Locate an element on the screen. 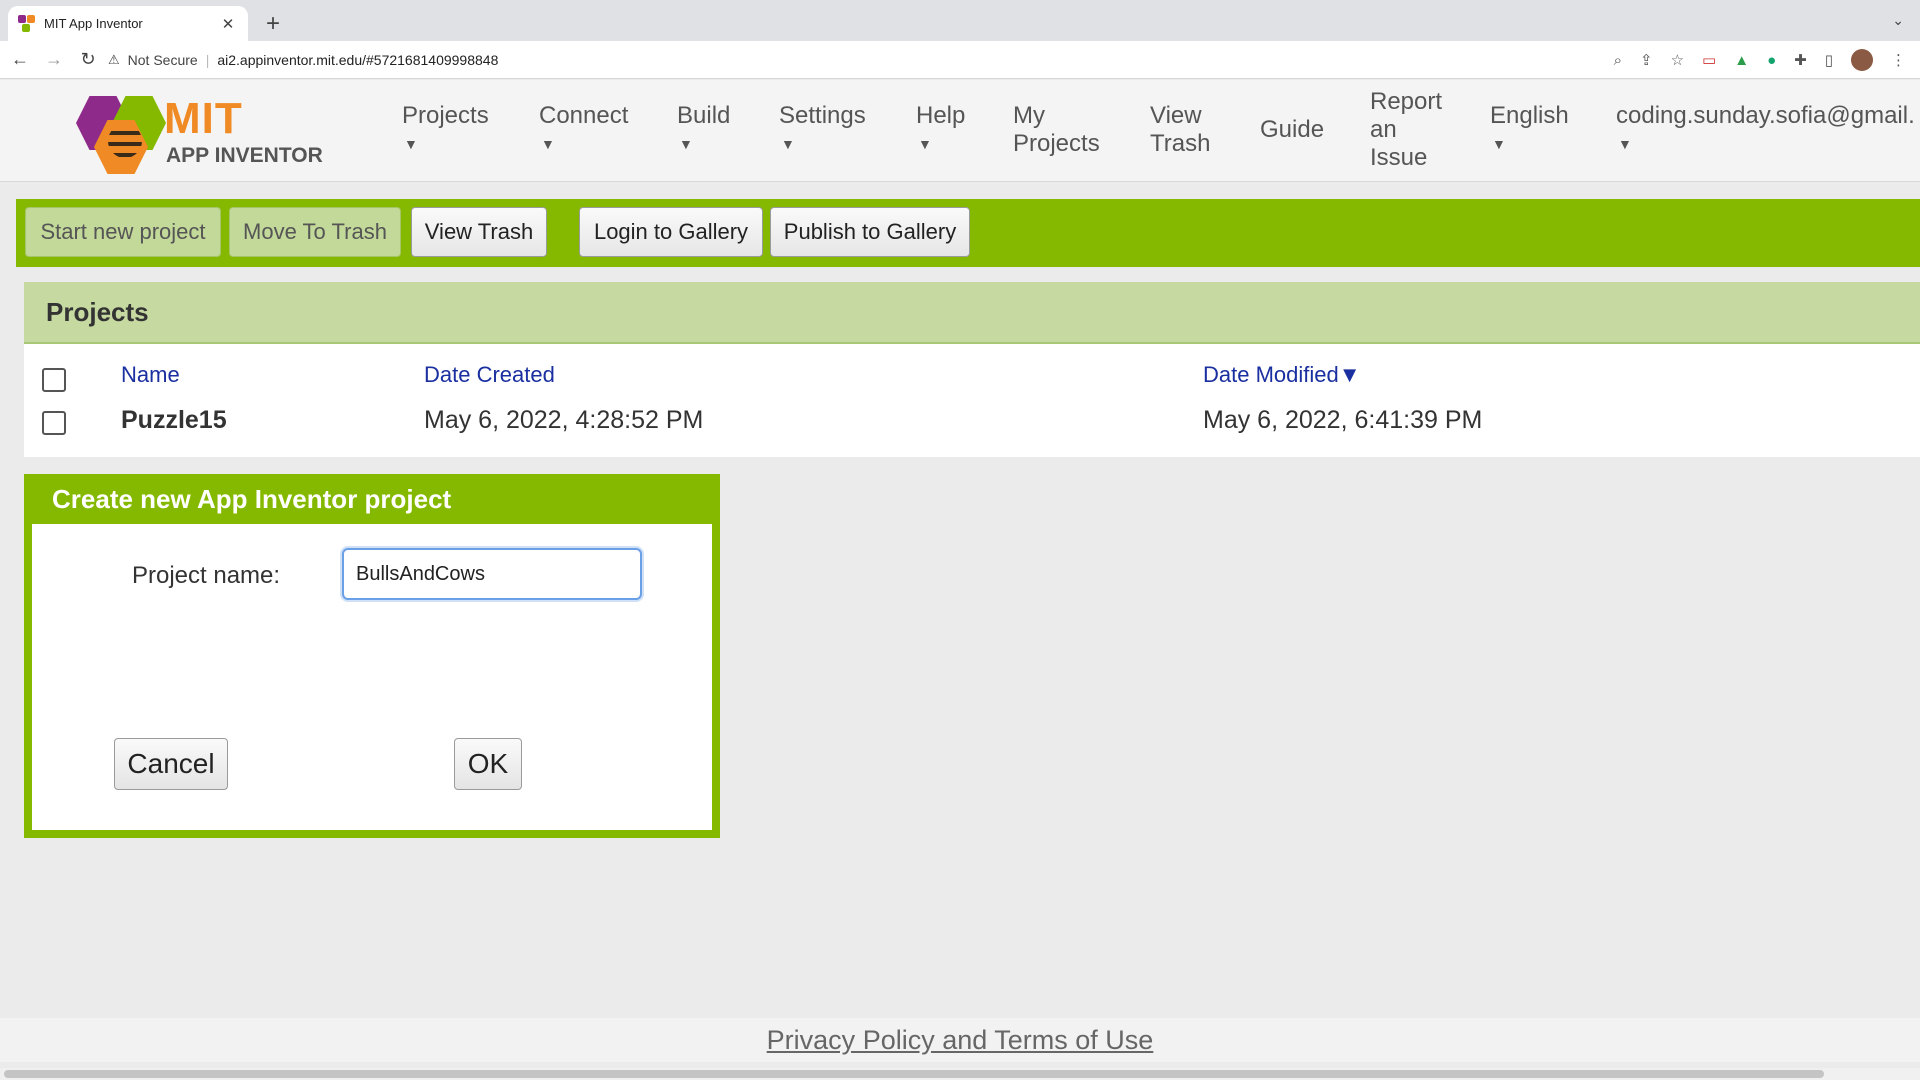 This screenshot has height=1080, width=1920. profile-avatar is located at coordinates (1862, 60).